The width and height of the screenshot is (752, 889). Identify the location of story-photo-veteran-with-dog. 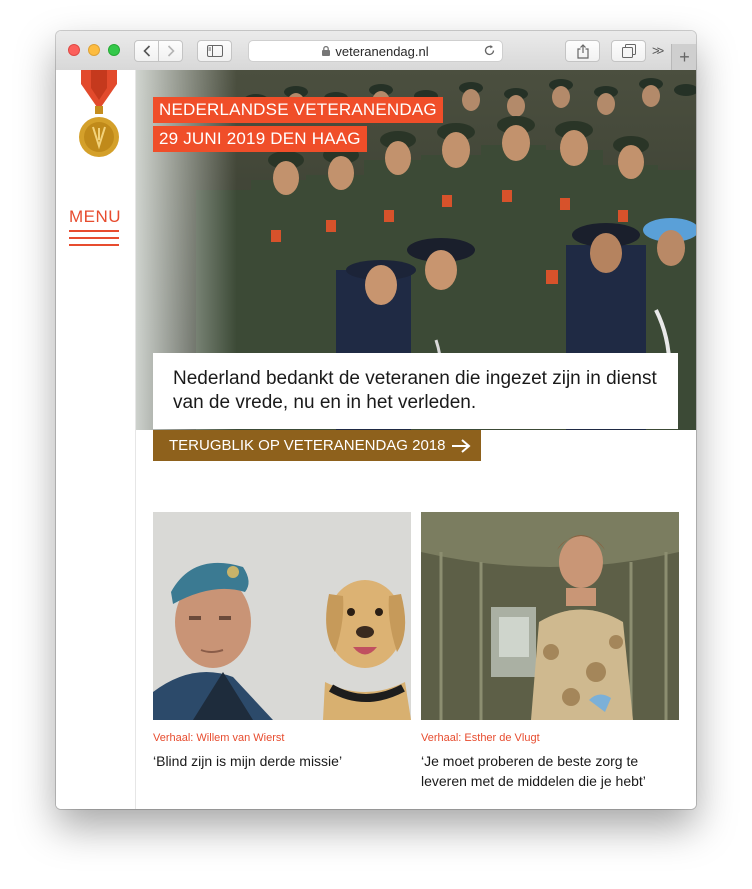
(282, 616).